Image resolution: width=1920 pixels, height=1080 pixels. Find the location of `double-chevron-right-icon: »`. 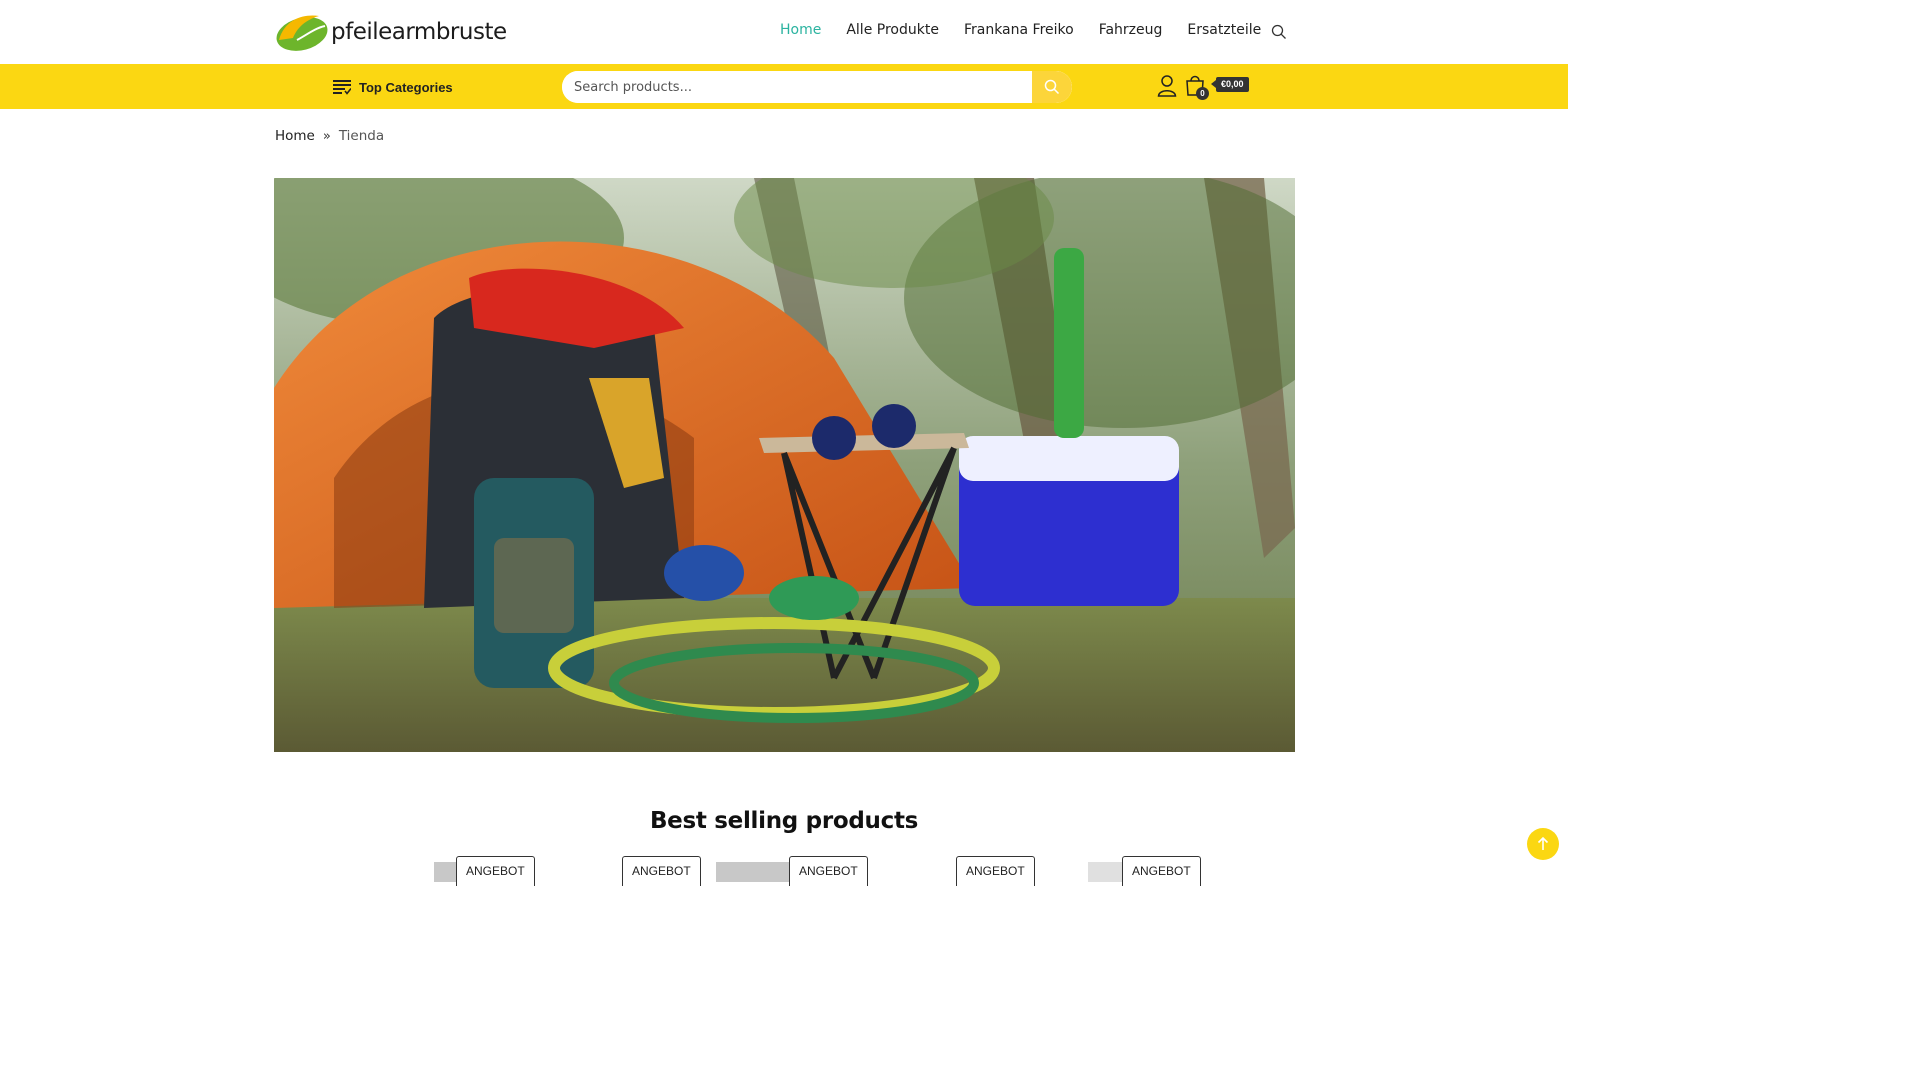

double-chevron-right-icon: » is located at coordinates (326, 136).